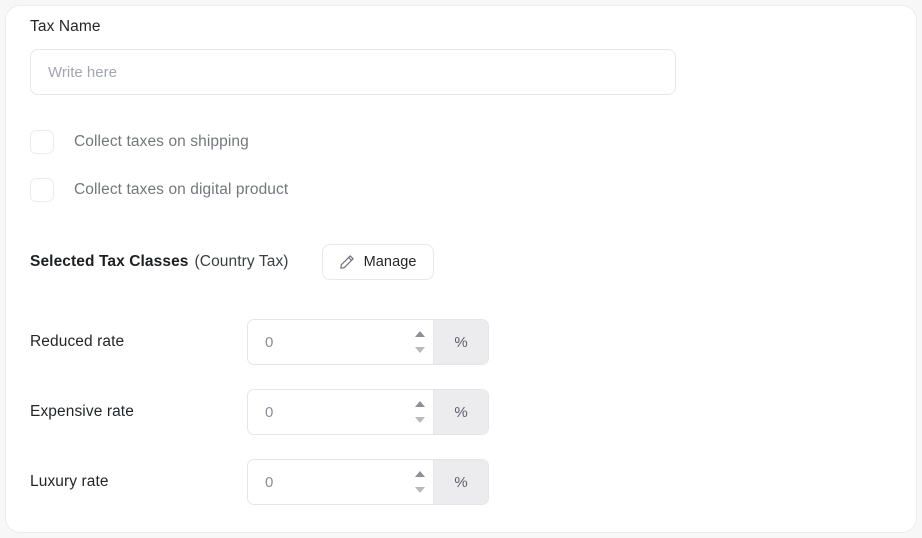  Describe the element at coordinates (419, 482) in the screenshot. I see `number-spinner-luxury` at that location.